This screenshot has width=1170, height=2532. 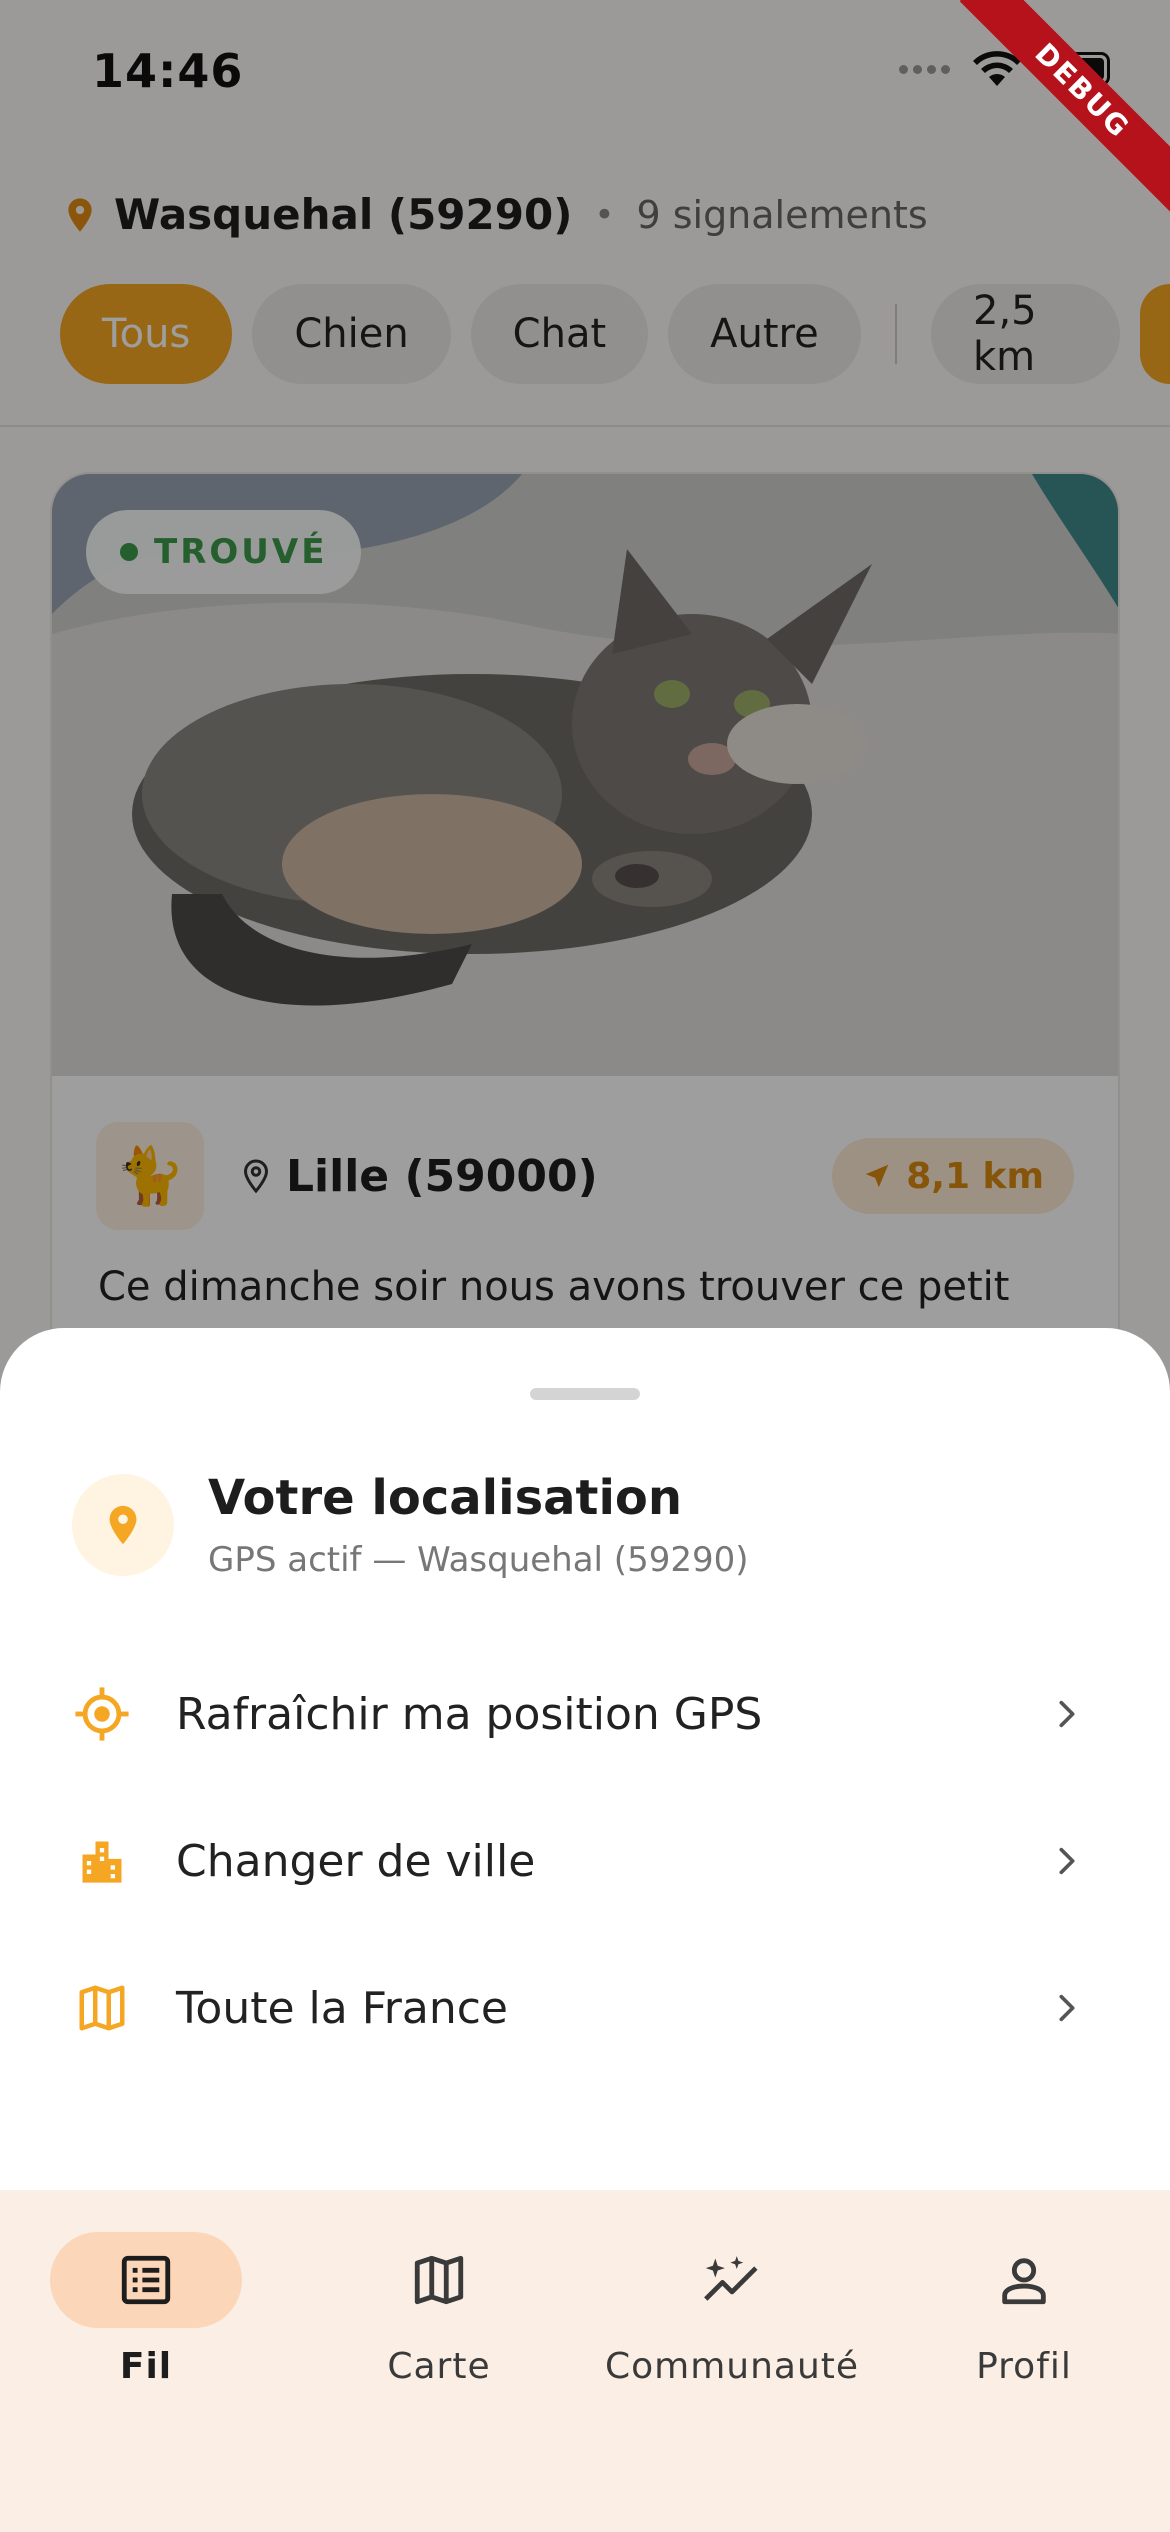 I want to click on nav-label-profil: Profil, so click(x=1024, y=2366).